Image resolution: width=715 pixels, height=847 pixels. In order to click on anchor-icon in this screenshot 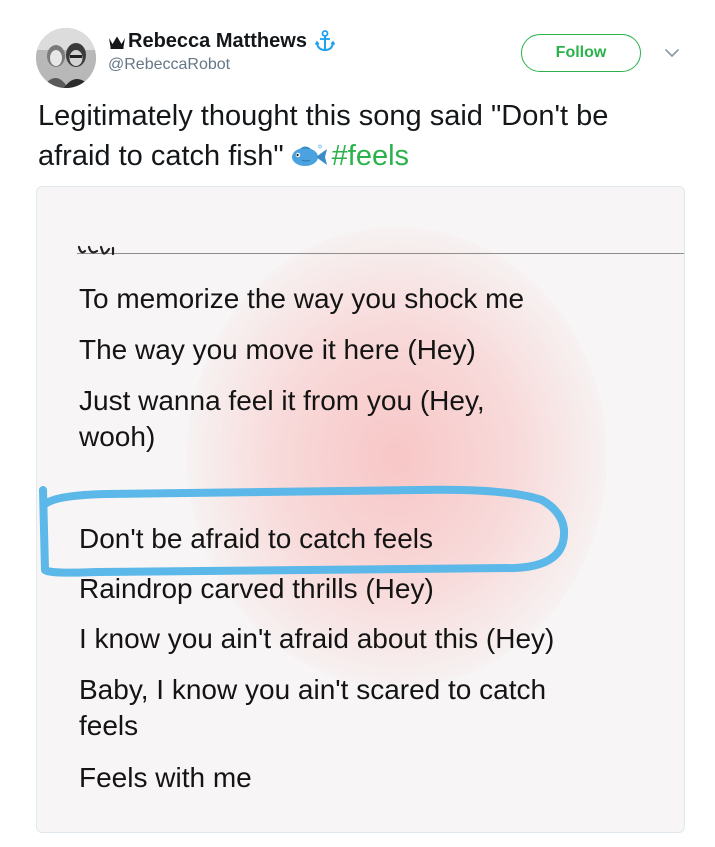, I will do `click(325, 40)`.